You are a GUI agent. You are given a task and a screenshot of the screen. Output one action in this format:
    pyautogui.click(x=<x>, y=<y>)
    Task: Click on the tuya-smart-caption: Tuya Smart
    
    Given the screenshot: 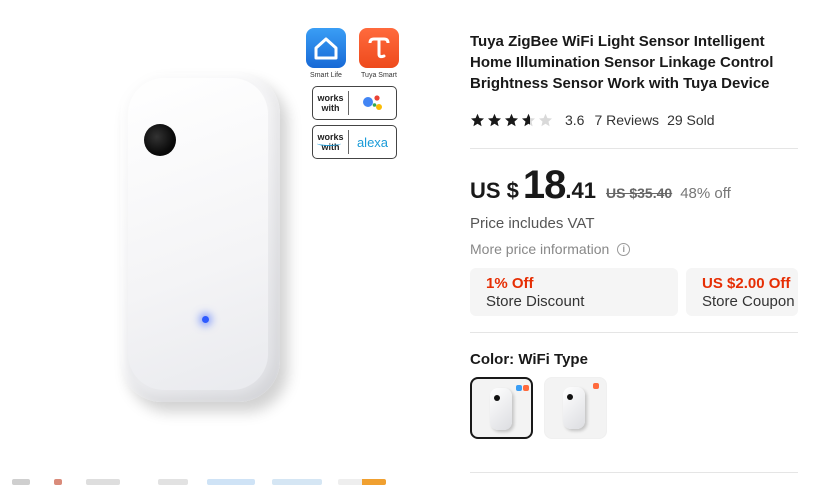 What is the action you would take?
    pyautogui.click(x=379, y=75)
    